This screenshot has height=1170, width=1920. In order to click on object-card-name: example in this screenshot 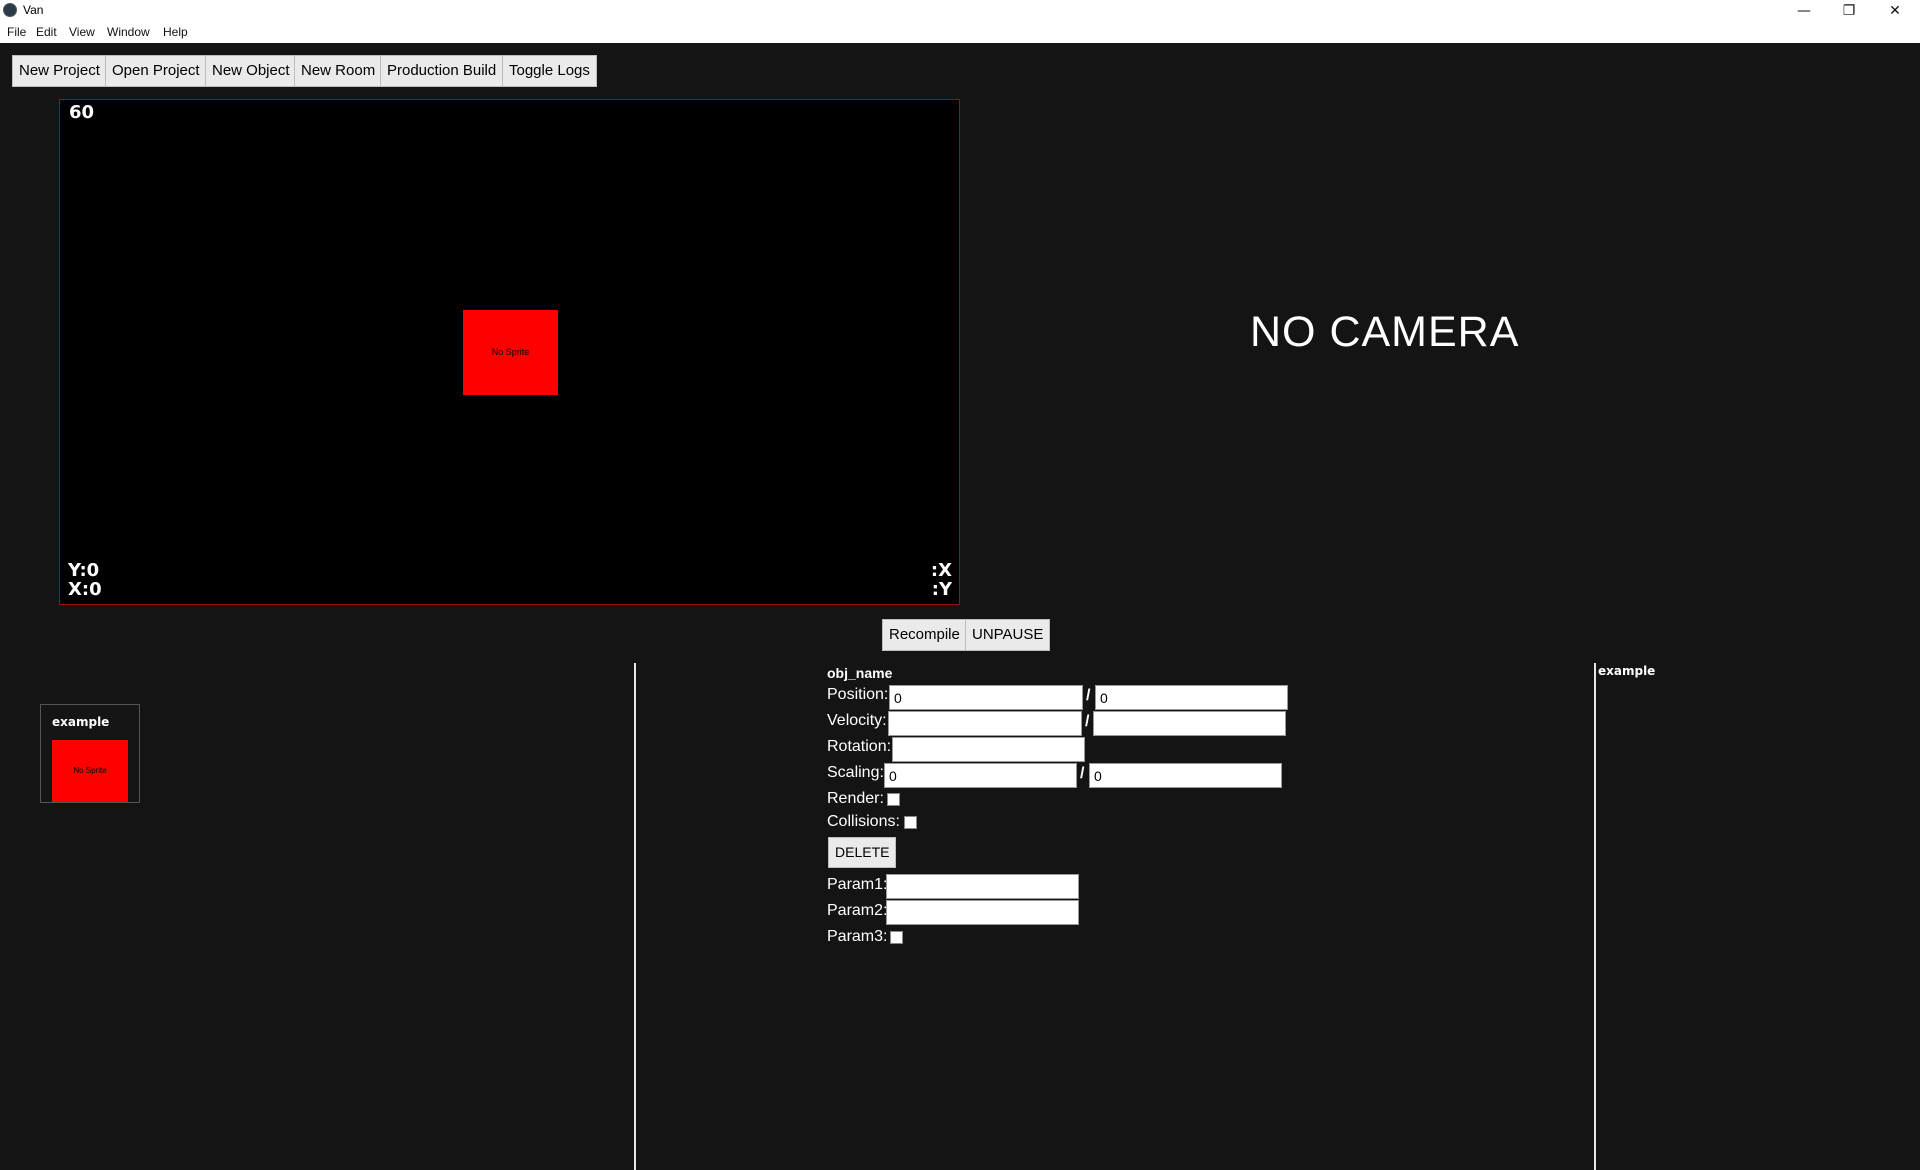, I will do `click(81, 722)`.